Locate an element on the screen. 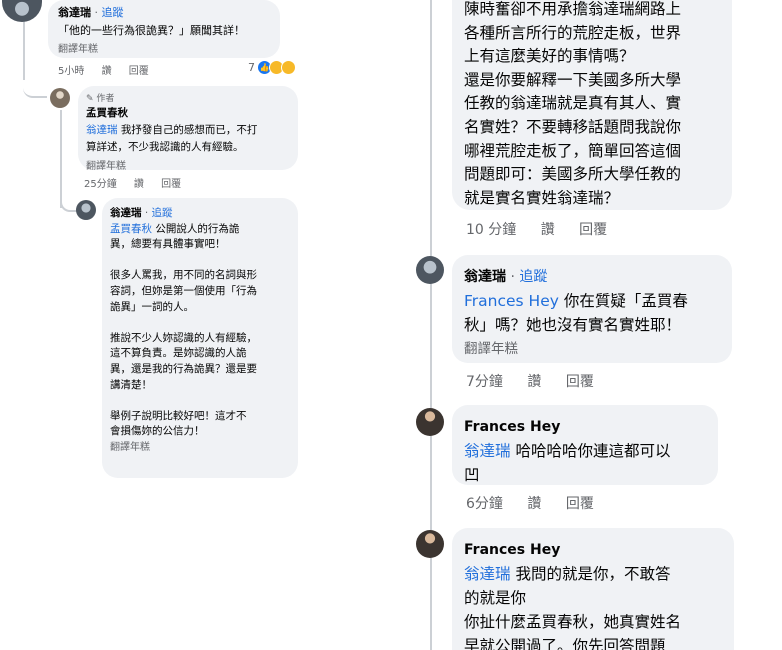  comment-text: 陳時奮卻不用承擔翁達瑞網路上 is located at coordinates (573, 9).